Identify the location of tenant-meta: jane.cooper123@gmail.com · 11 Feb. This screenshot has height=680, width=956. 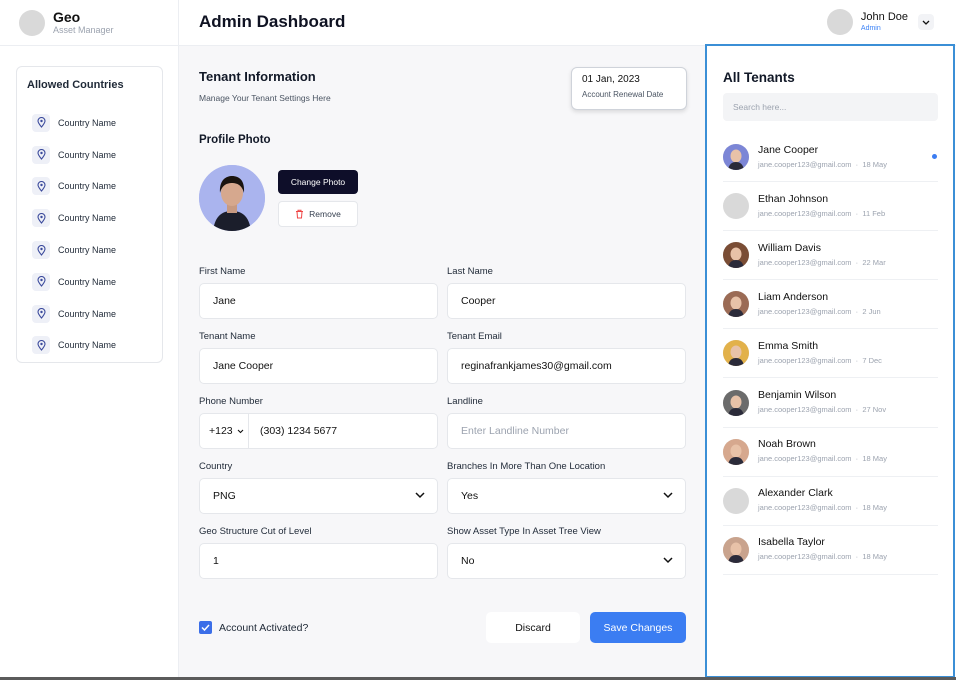
(822, 213).